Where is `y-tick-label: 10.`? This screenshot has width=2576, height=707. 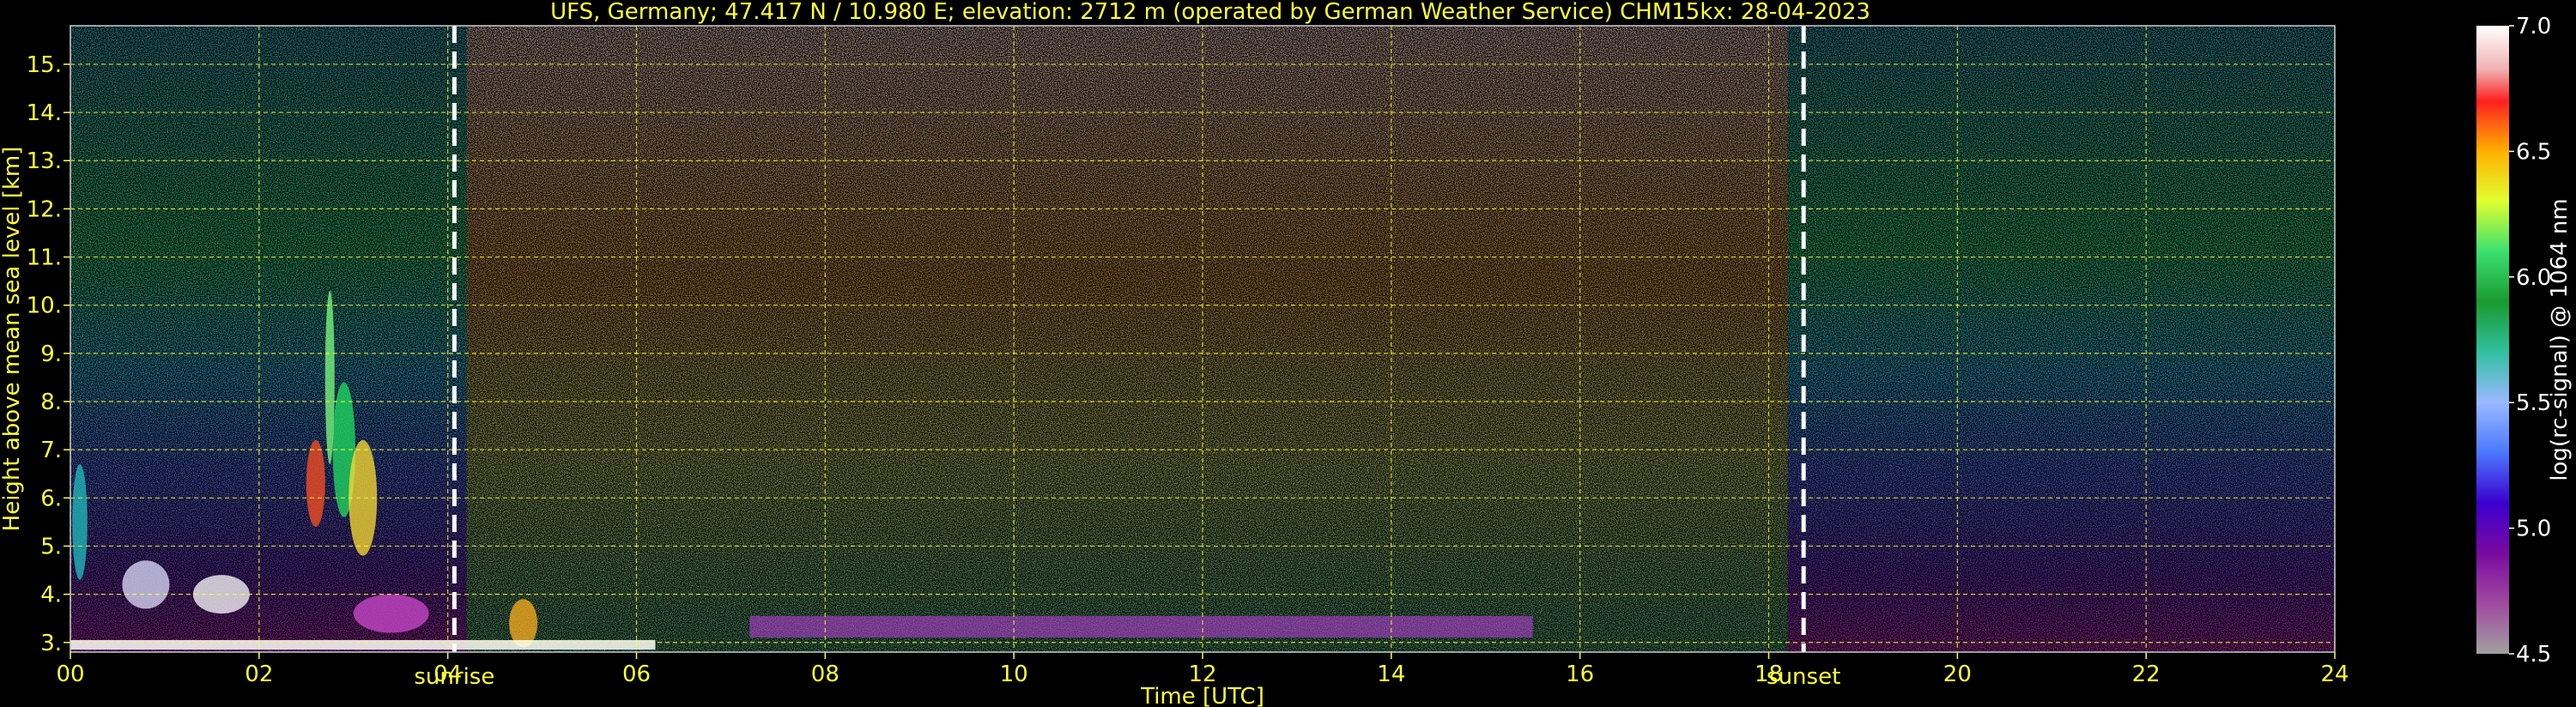 y-tick-label: 10. is located at coordinates (44, 306).